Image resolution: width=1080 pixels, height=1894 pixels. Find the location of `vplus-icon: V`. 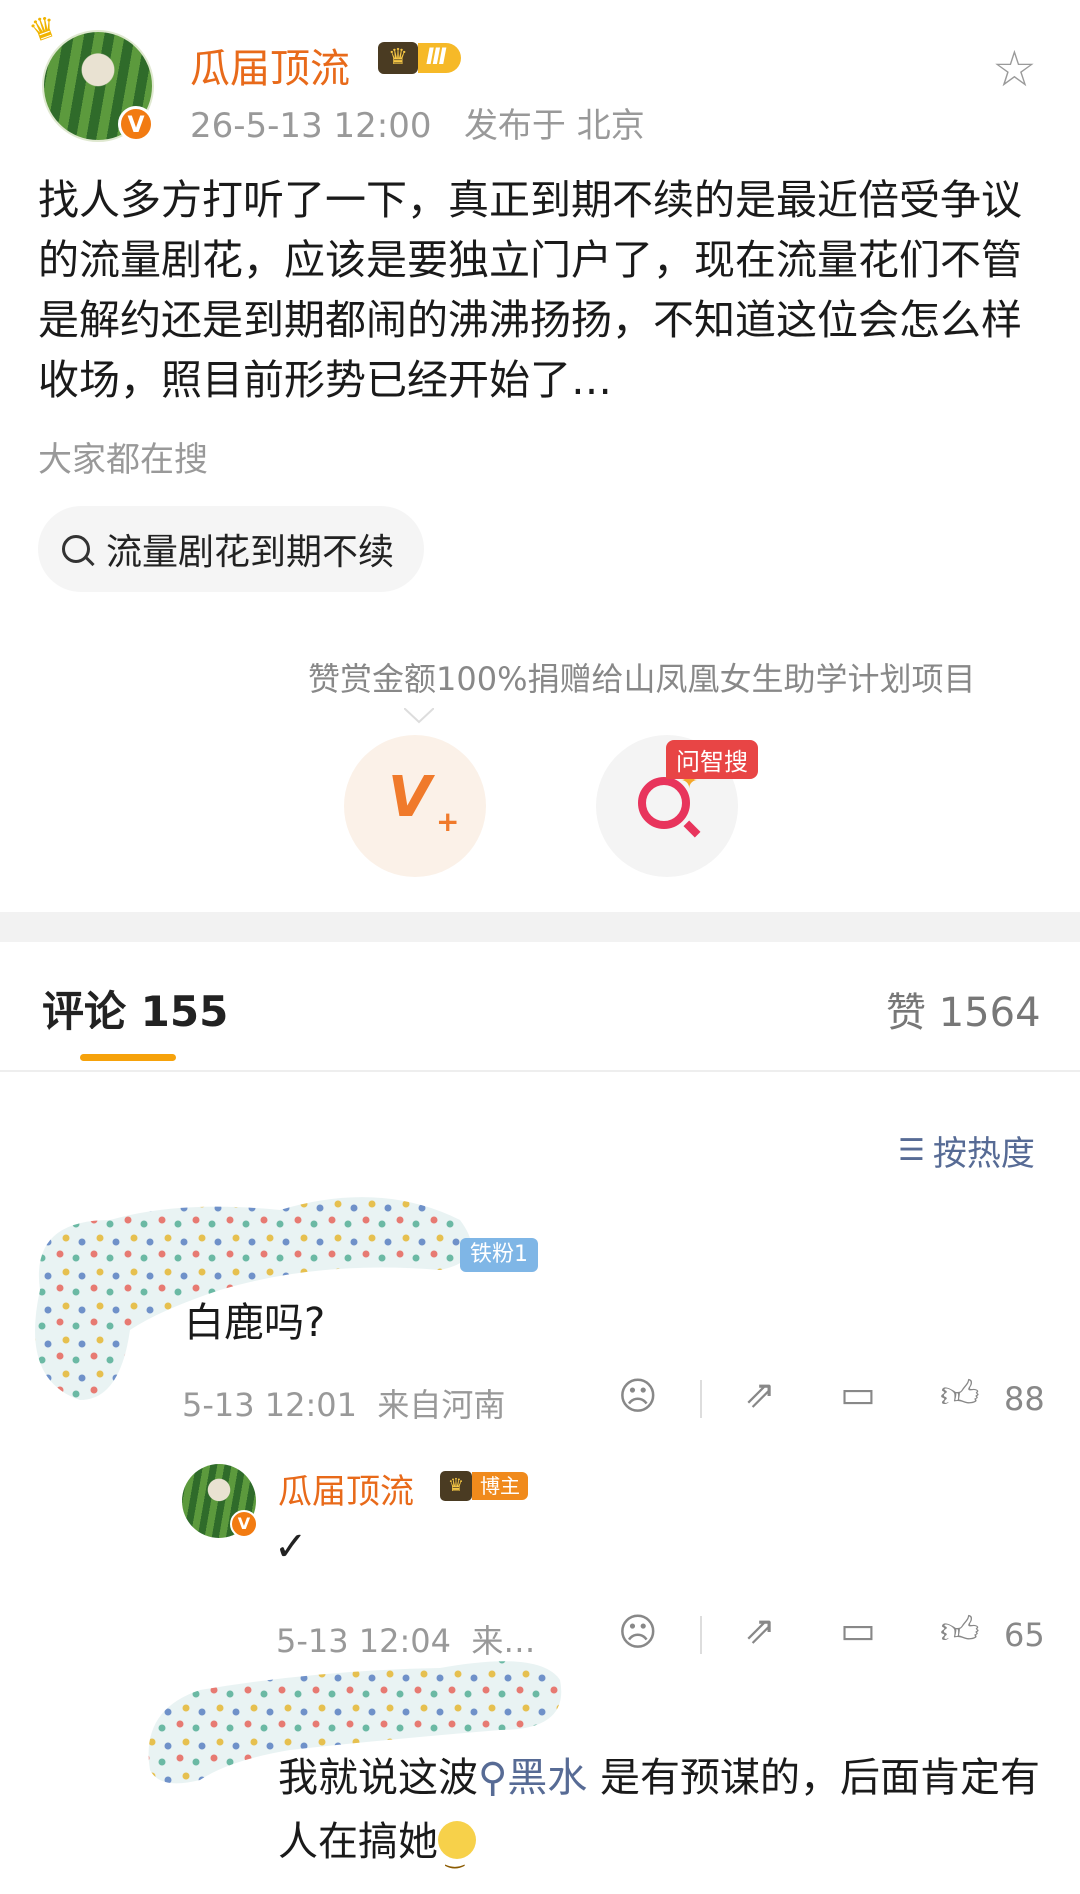

vplus-icon: V is located at coordinates (410, 797).